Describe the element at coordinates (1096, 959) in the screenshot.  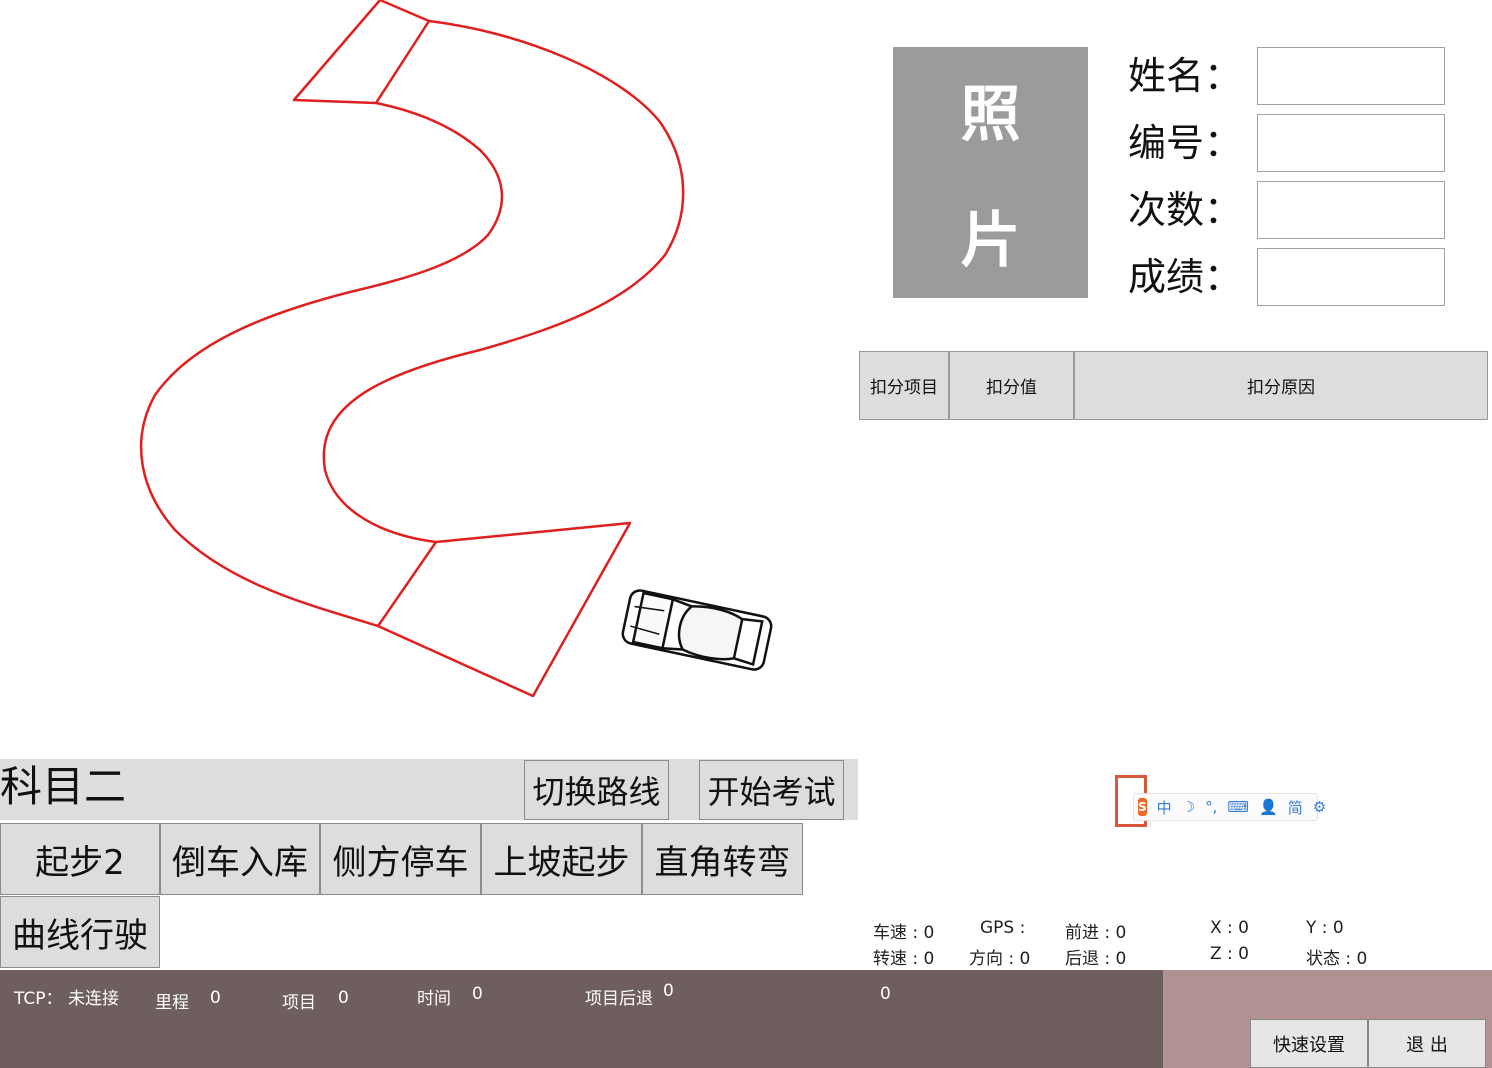
I see `backward-readout: 后退 : 0` at that location.